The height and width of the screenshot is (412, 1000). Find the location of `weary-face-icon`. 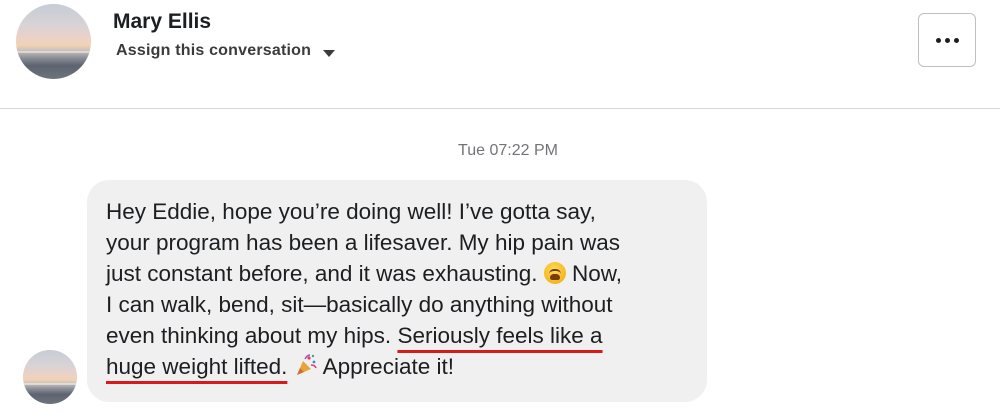

weary-face-icon is located at coordinates (554, 273).